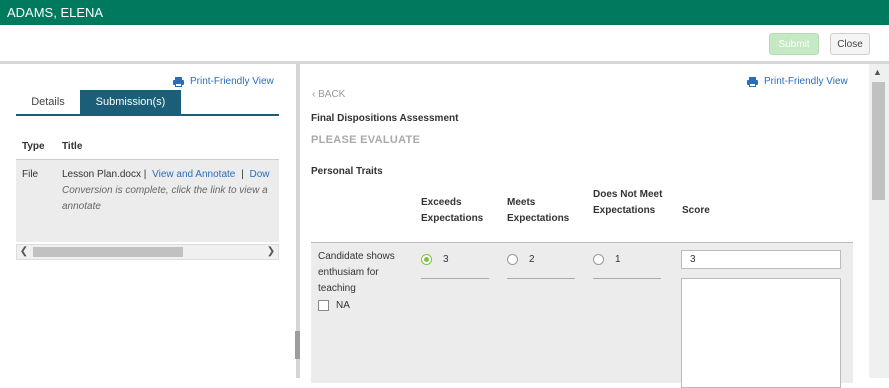  I want to click on column-header-title: Title, so click(72, 146).